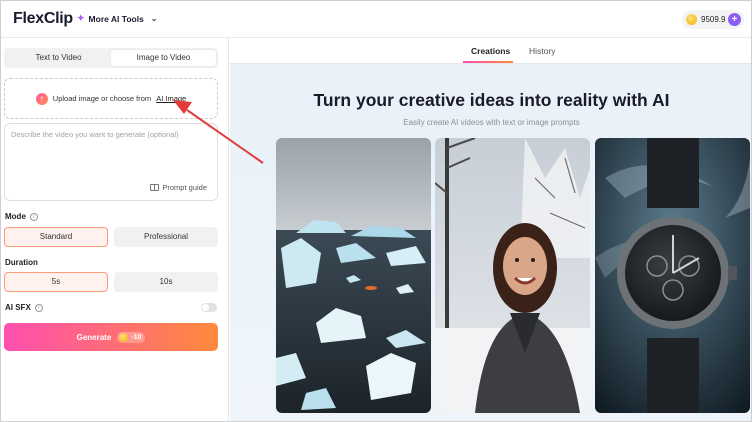 Image resolution: width=752 pixels, height=422 pixels. Describe the element at coordinates (58, 58) in the screenshot. I see `tab-text-to-video: Text to Video` at that location.